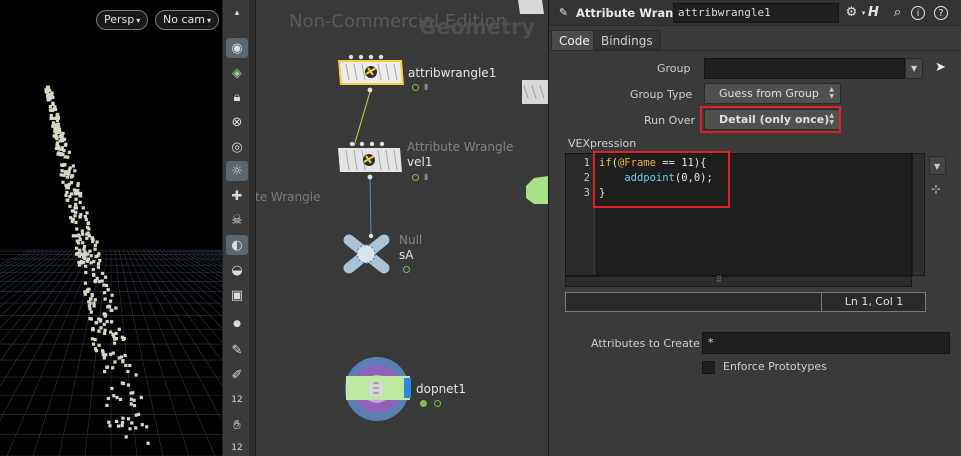 The height and width of the screenshot is (456, 961). What do you see at coordinates (378, 389) in the screenshot?
I see `dopnet1-node` at bounding box center [378, 389].